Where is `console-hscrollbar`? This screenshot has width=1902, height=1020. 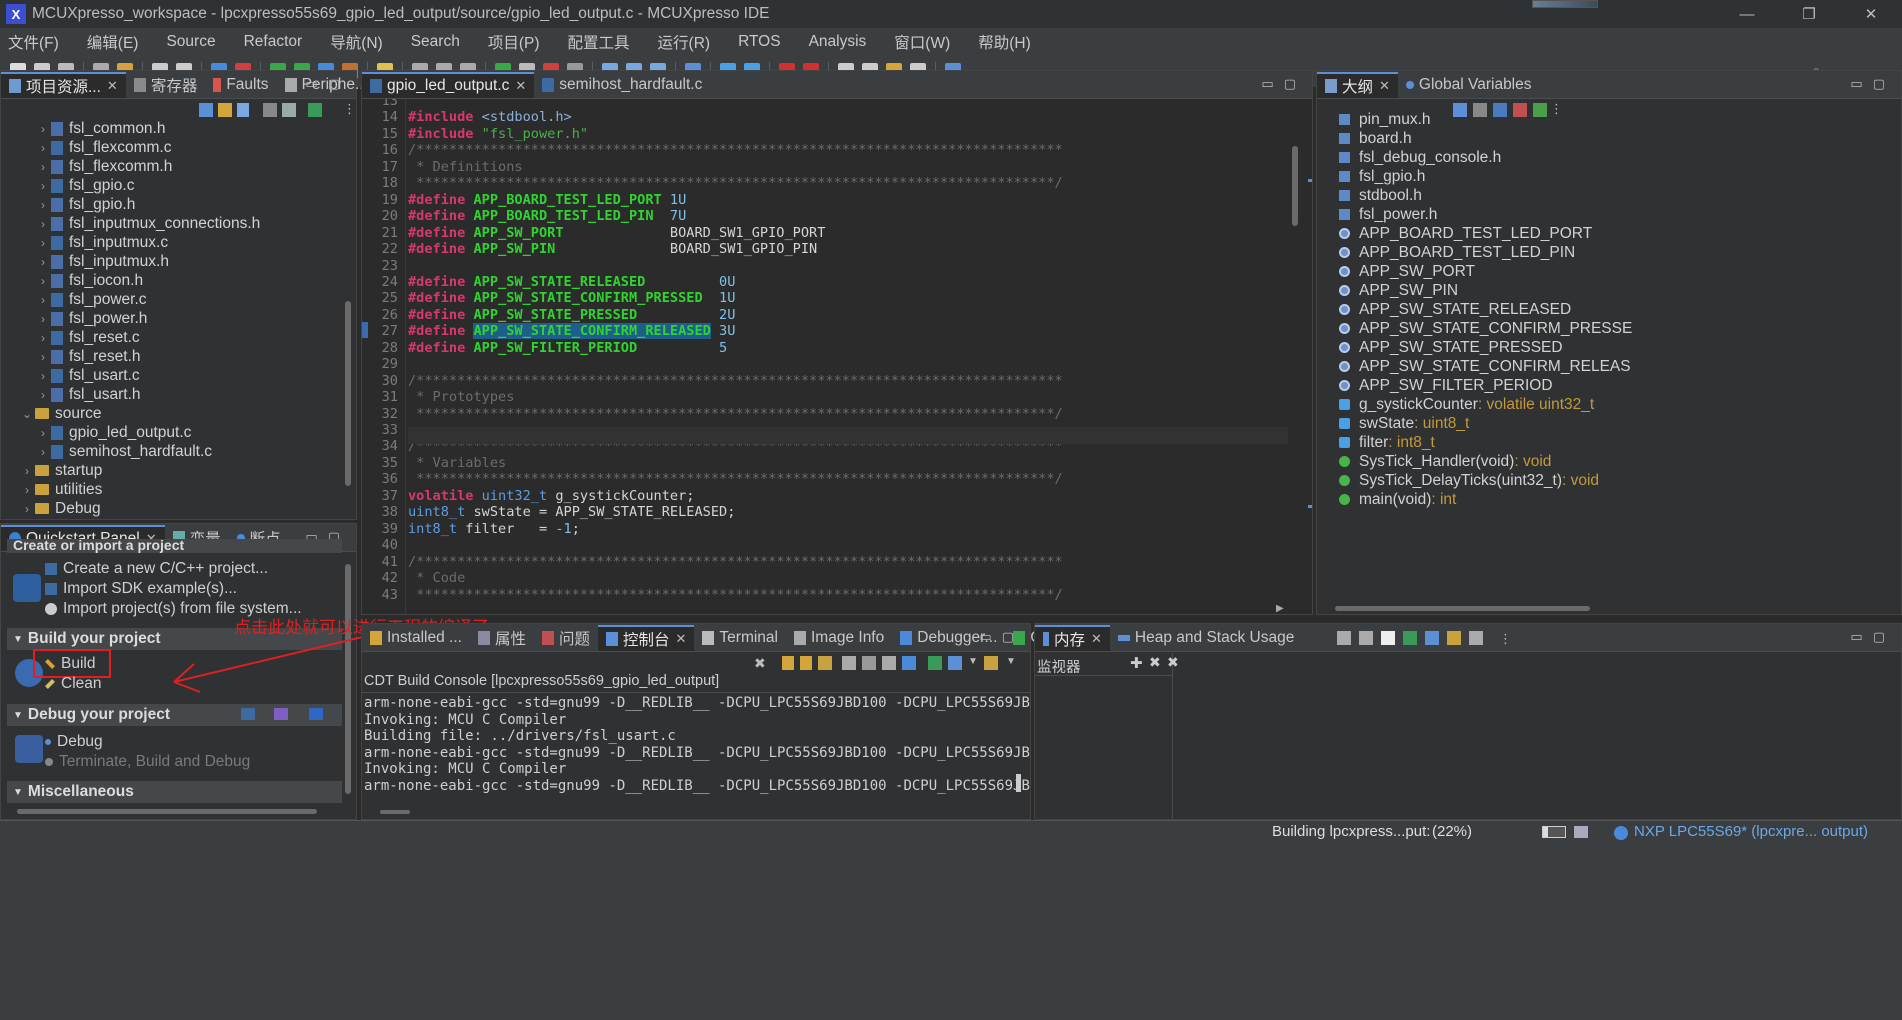
console-hscrollbar is located at coordinates (395, 812).